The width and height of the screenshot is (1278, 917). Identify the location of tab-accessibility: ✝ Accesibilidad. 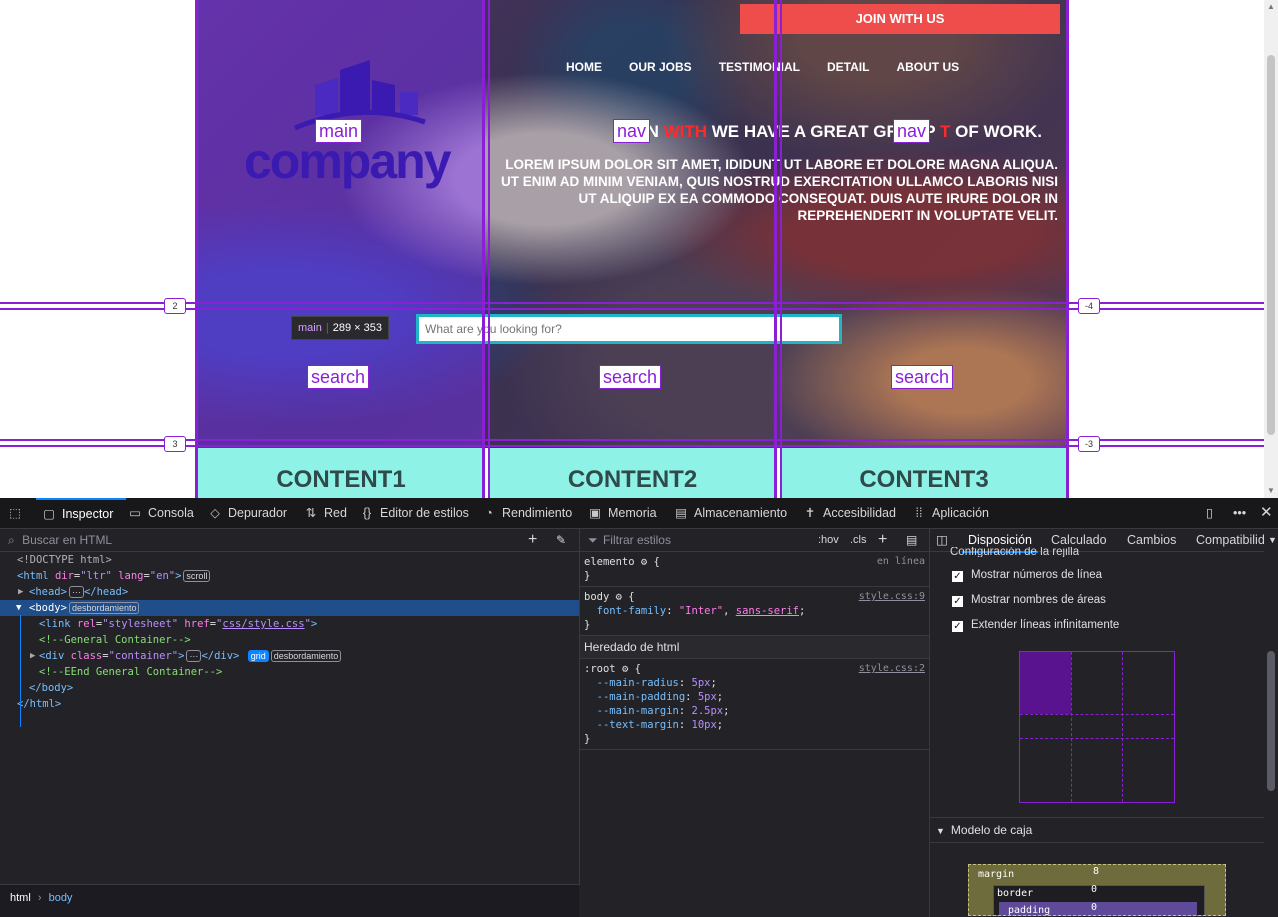
(849, 513).